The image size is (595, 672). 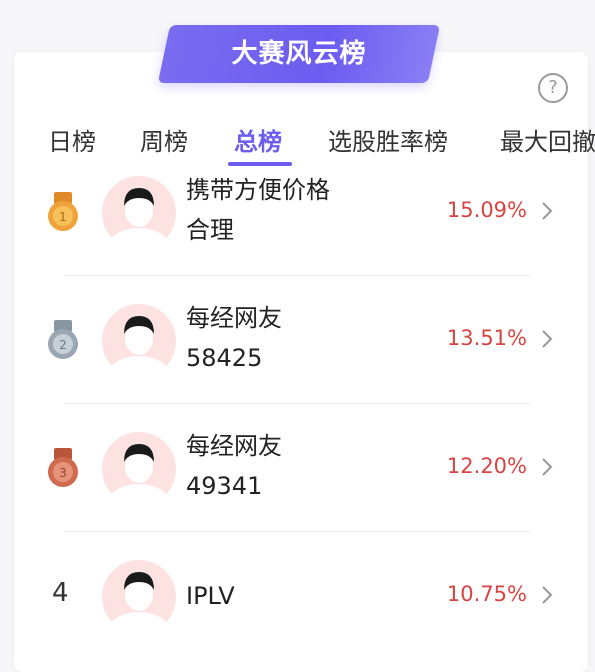 What do you see at coordinates (547, 139) in the screenshot?
I see `tab-max-drawdown: 最大回撤` at bounding box center [547, 139].